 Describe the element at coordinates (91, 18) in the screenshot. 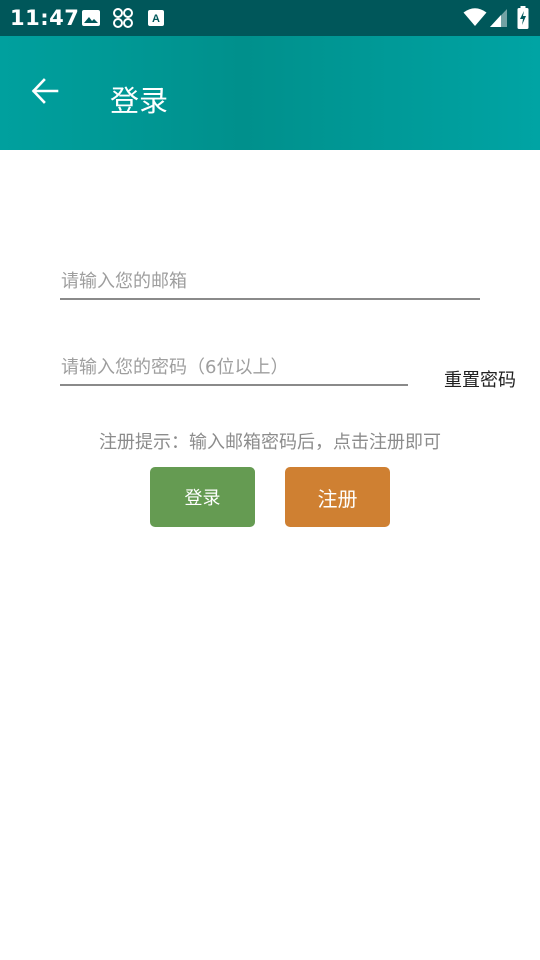

I see `image-icon` at that location.